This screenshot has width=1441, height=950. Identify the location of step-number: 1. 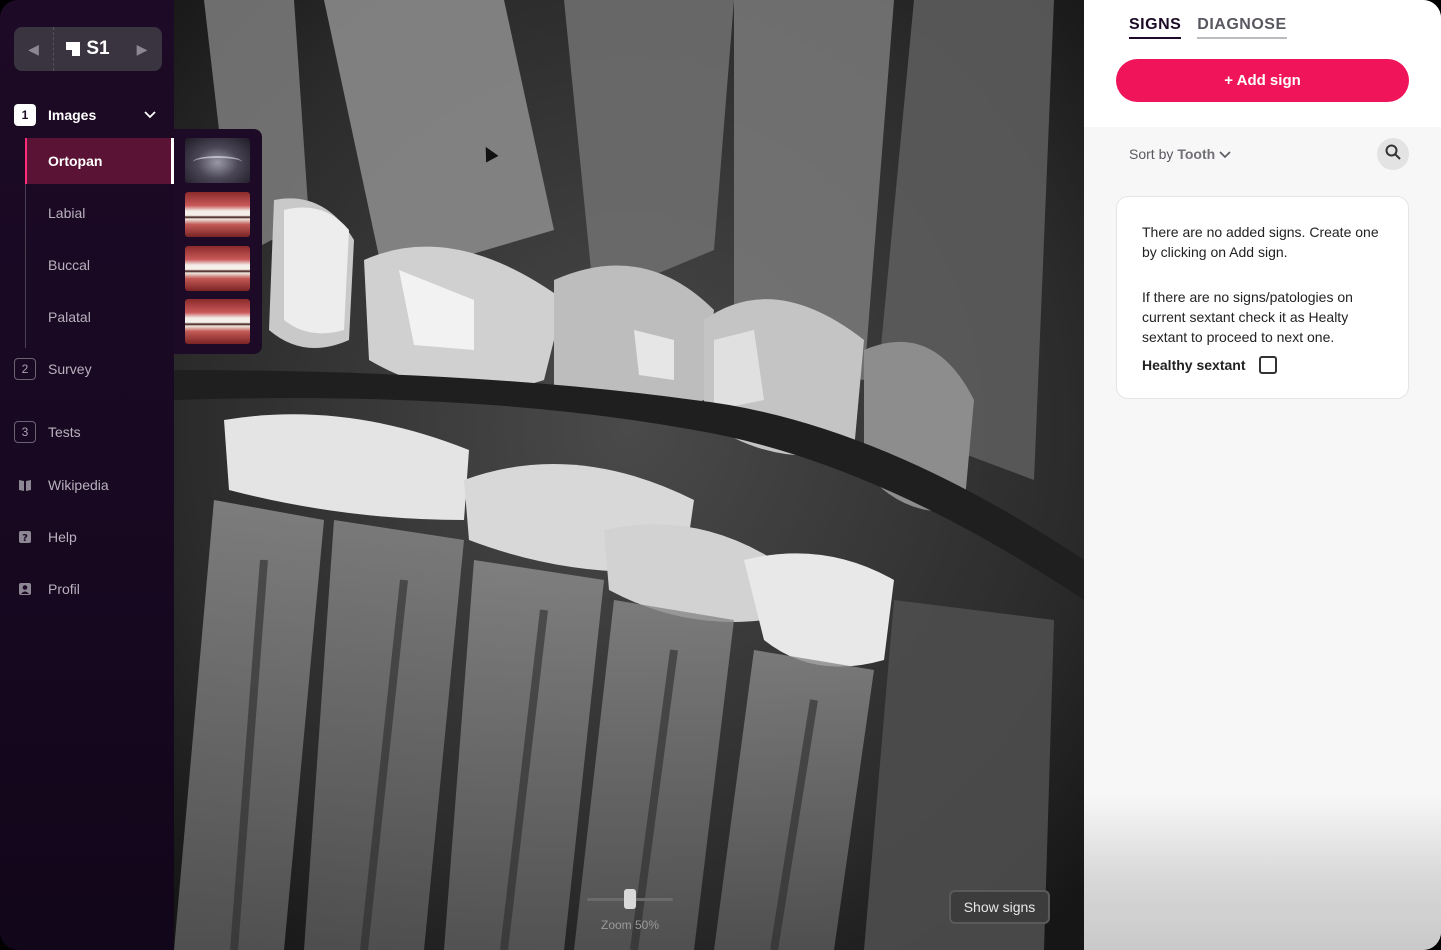
(25, 115).